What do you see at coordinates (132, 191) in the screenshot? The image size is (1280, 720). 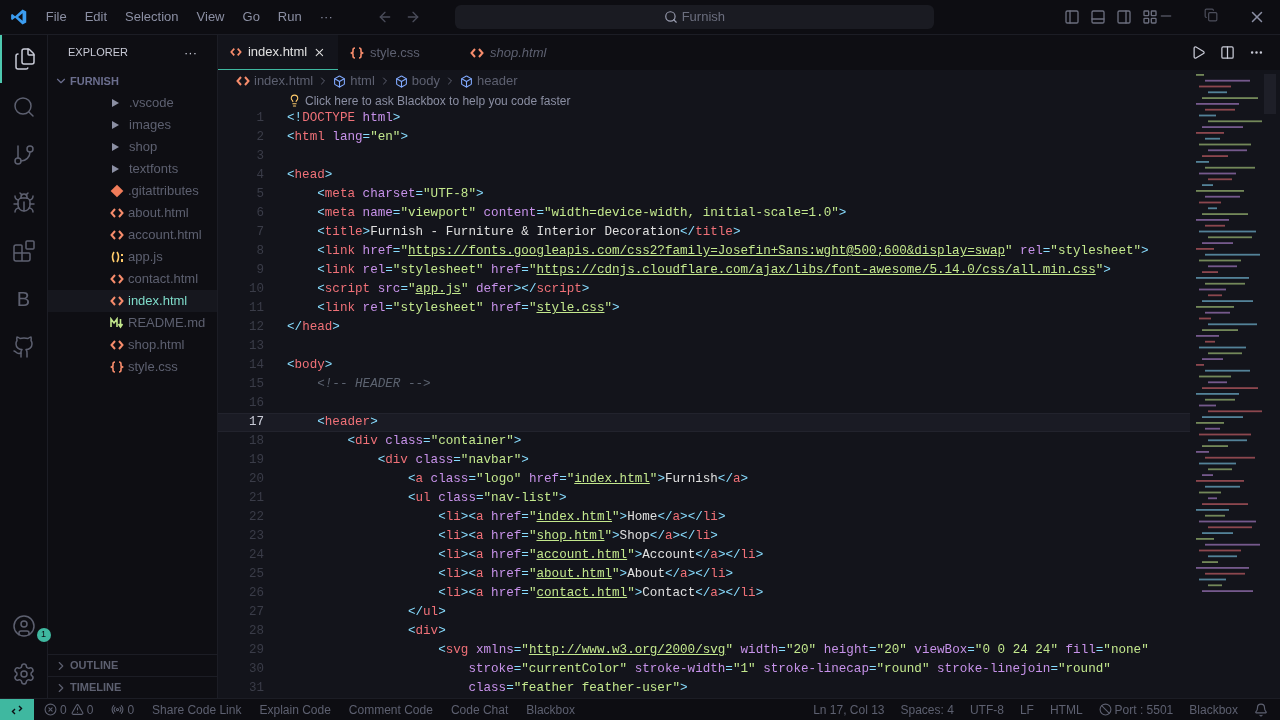 I see `explorer-entry: .gitattributes` at bounding box center [132, 191].